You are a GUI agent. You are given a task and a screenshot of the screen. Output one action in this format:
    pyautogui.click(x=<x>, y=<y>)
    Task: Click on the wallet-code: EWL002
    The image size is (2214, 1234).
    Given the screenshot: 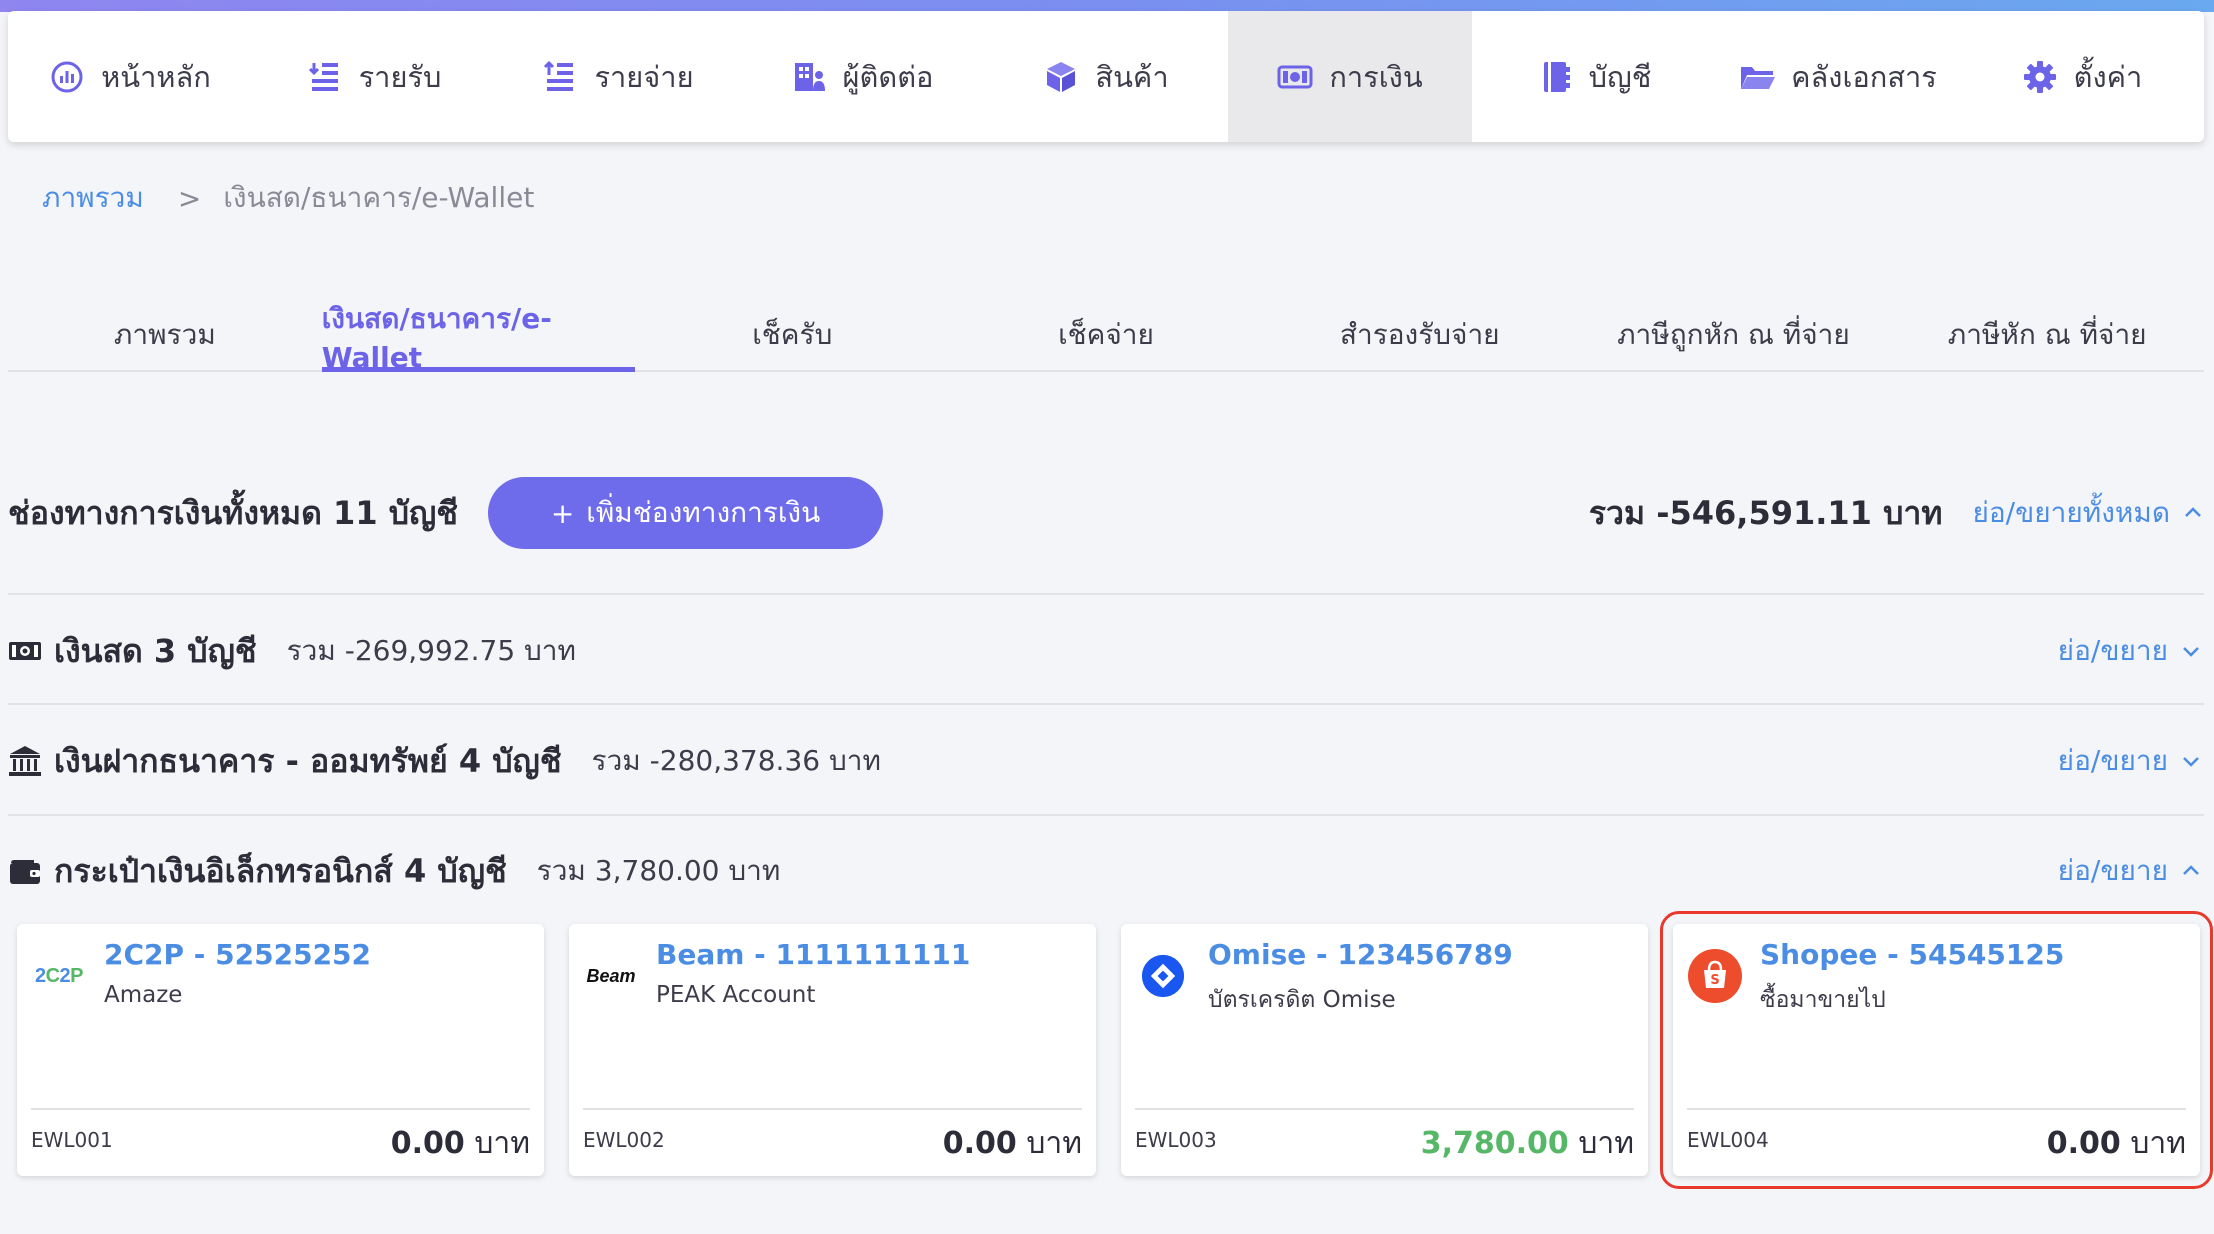 What is the action you would take?
    pyautogui.click(x=624, y=1140)
    